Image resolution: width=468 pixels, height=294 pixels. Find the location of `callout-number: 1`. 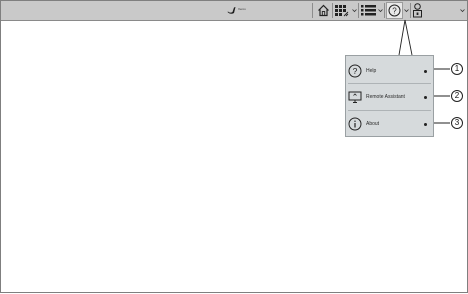

callout-number: 1 is located at coordinates (457, 69).